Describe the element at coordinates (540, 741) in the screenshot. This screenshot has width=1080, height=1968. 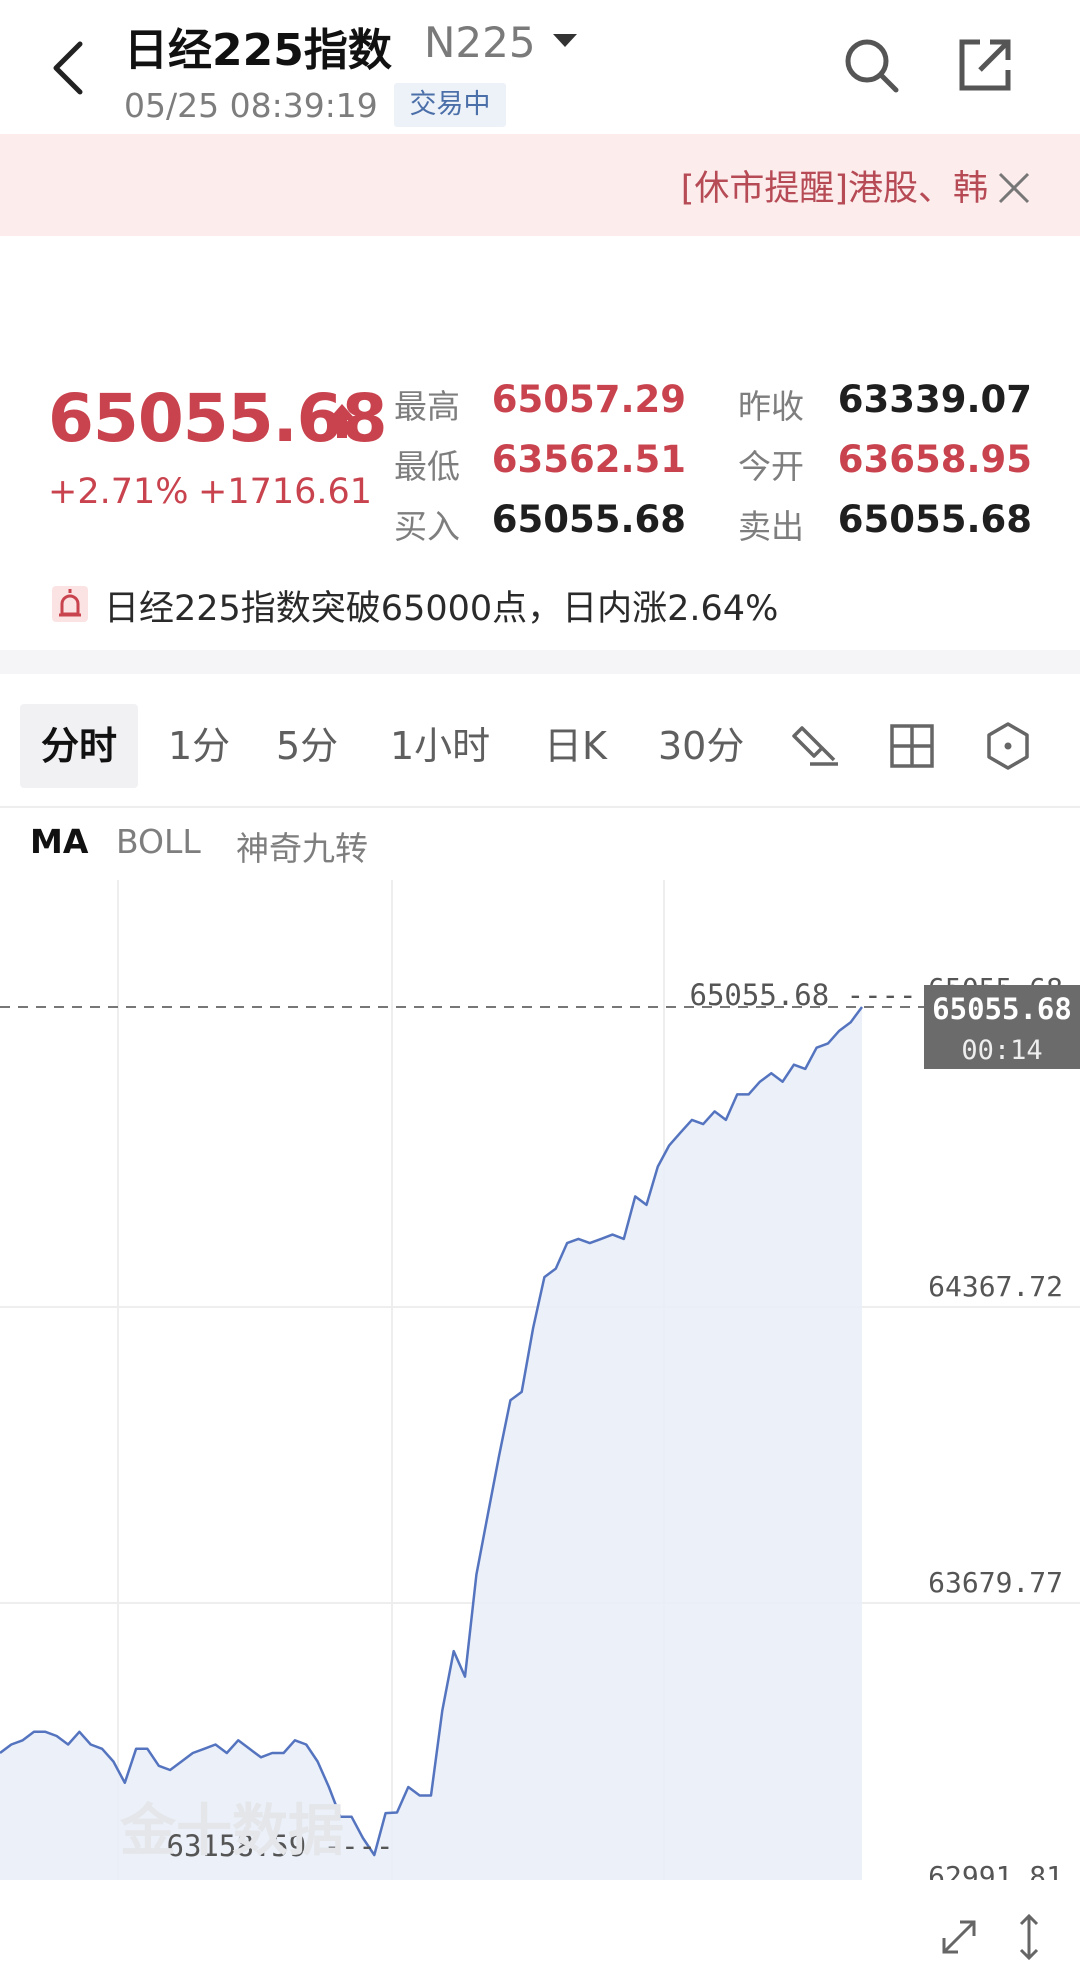
I see `period-tabs: 分时 1分 5分 1小时 日K 30分` at that location.